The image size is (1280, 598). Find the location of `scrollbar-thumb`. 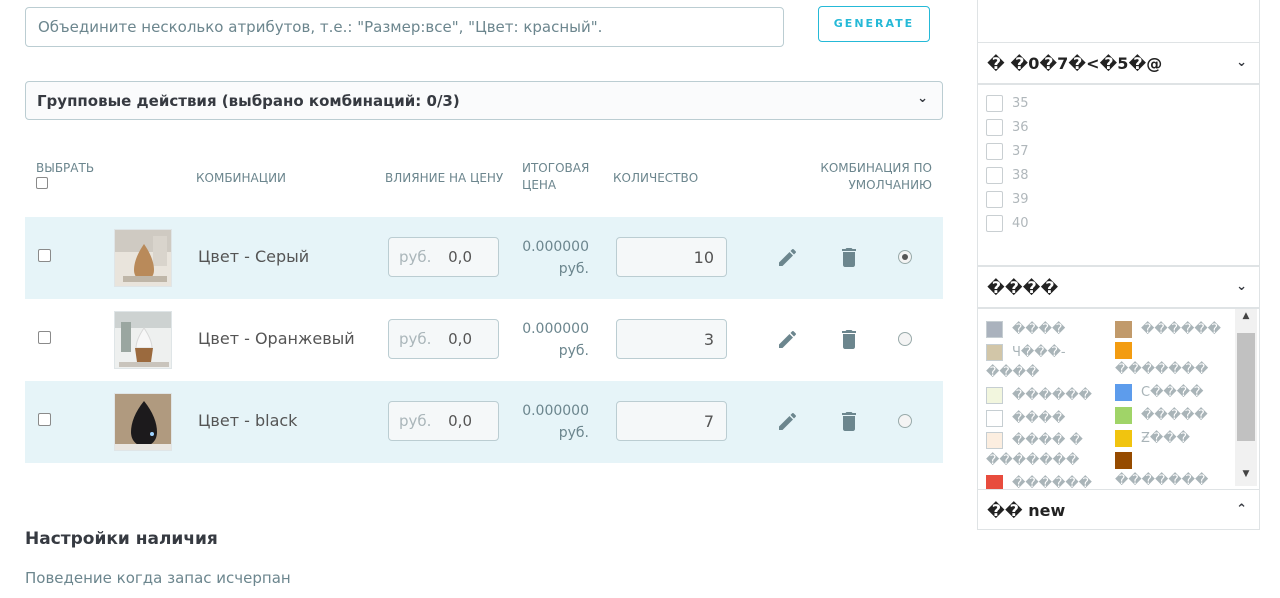

scrollbar-thumb is located at coordinates (1246, 387).